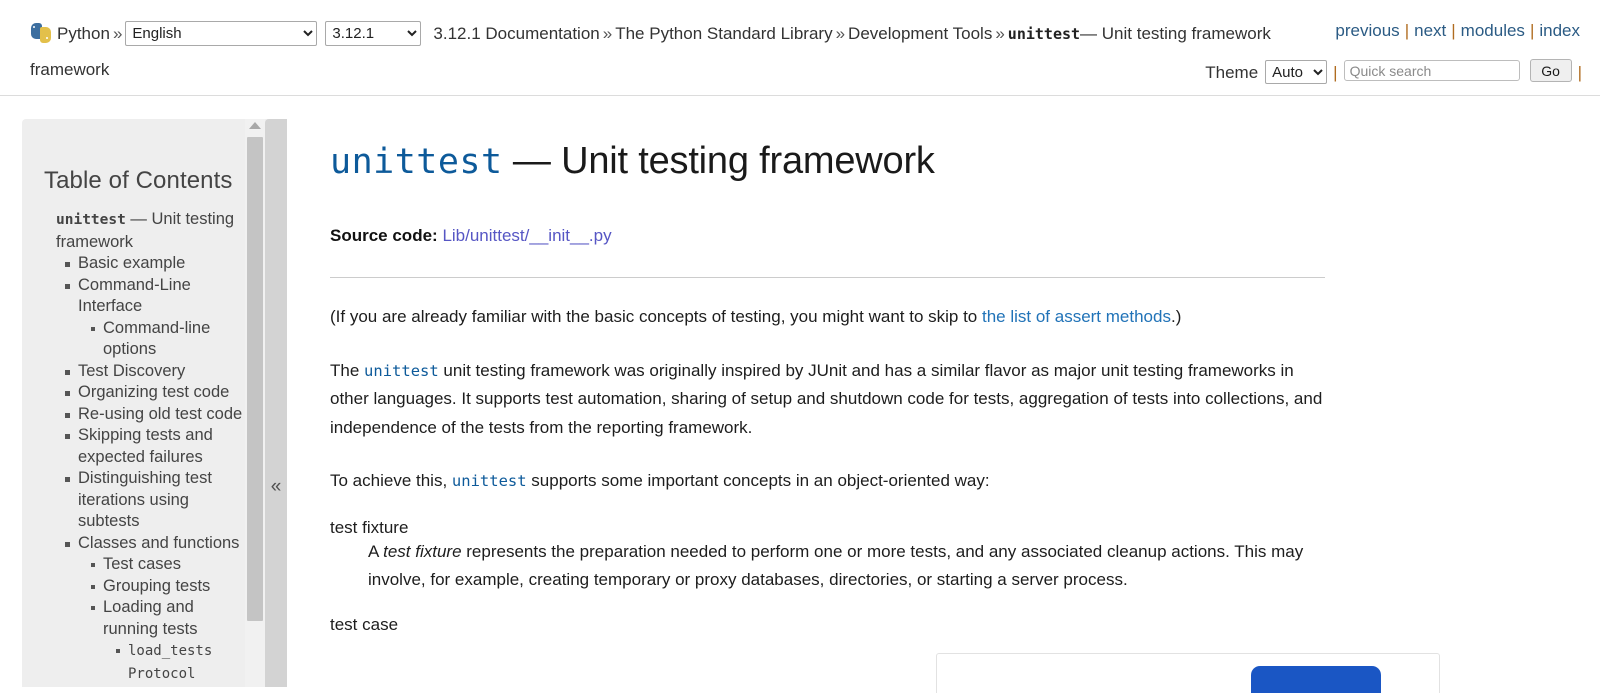  Describe the element at coordinates (131, 263) in the screenshot. I see `toc-link-basic-example: Basic example` at that location.